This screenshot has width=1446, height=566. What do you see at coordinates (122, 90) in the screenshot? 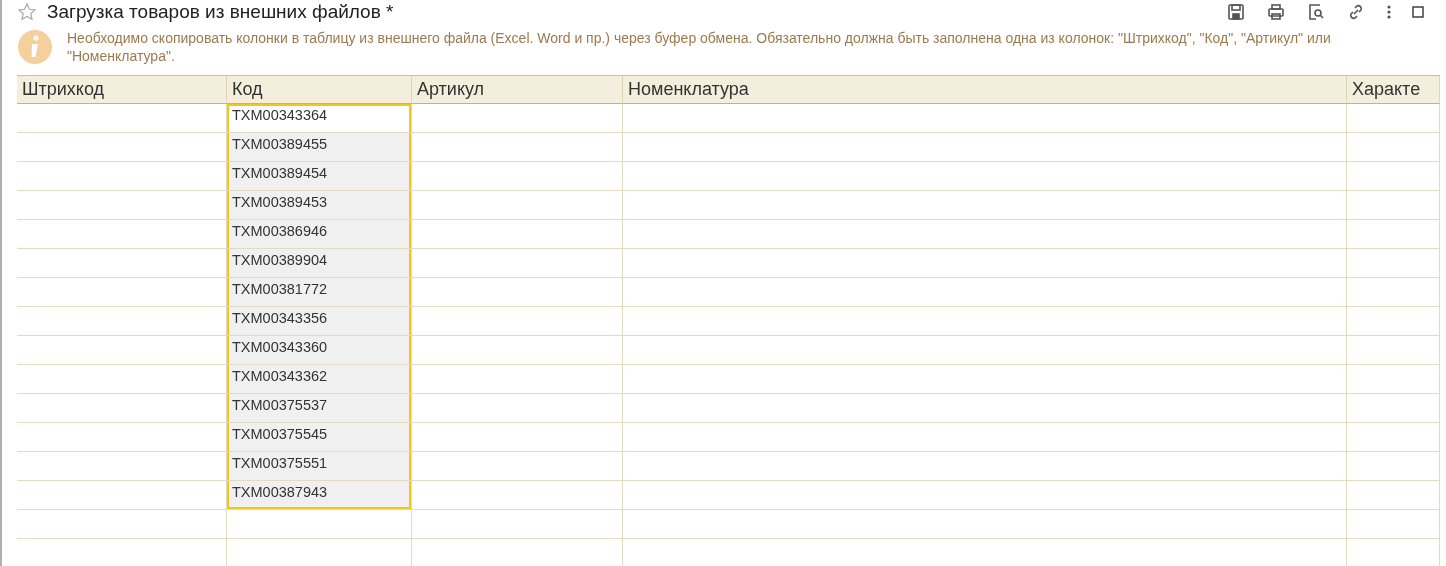
I see `column-header: Штрихкод` at bounding box center [122, 90].